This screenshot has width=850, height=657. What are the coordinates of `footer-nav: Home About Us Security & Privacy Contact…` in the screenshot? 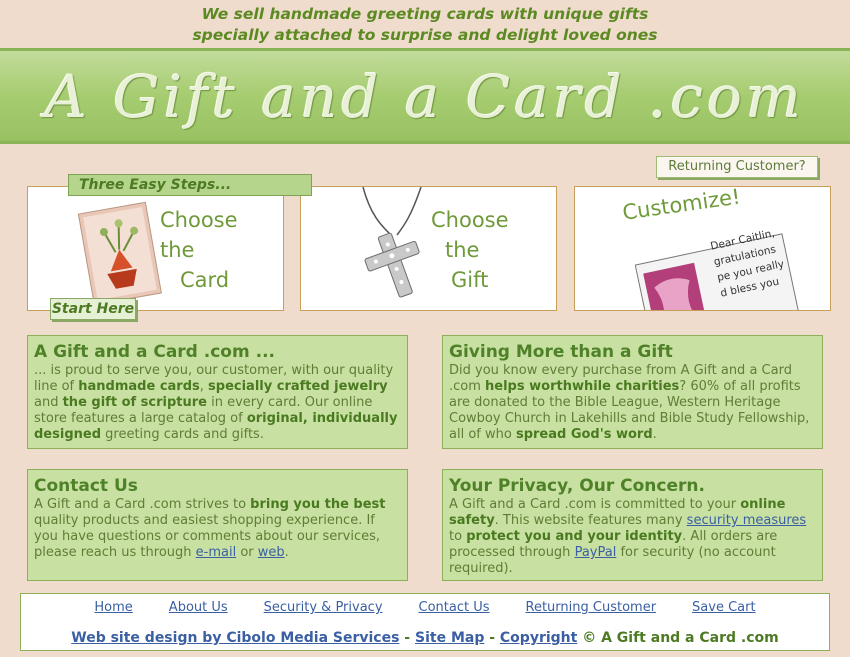 It's located at (425, 607).